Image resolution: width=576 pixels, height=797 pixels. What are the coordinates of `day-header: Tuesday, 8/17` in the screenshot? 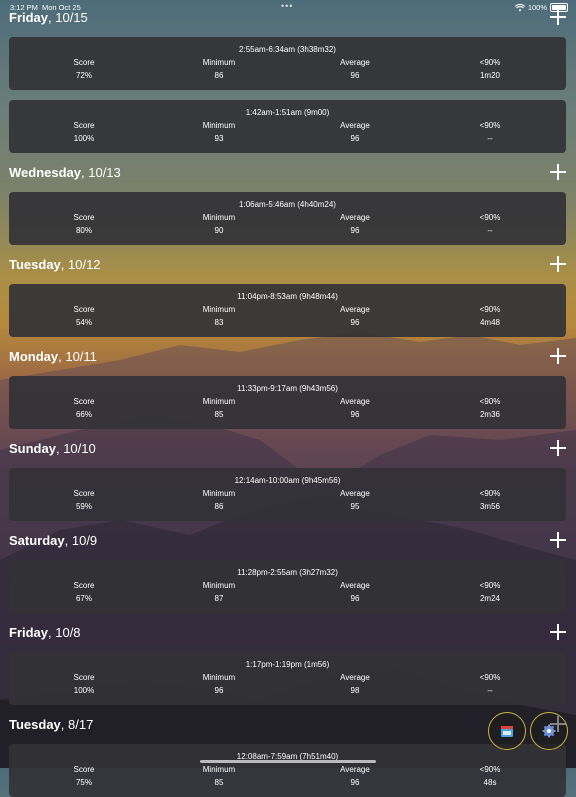 It's located at (289, 726).